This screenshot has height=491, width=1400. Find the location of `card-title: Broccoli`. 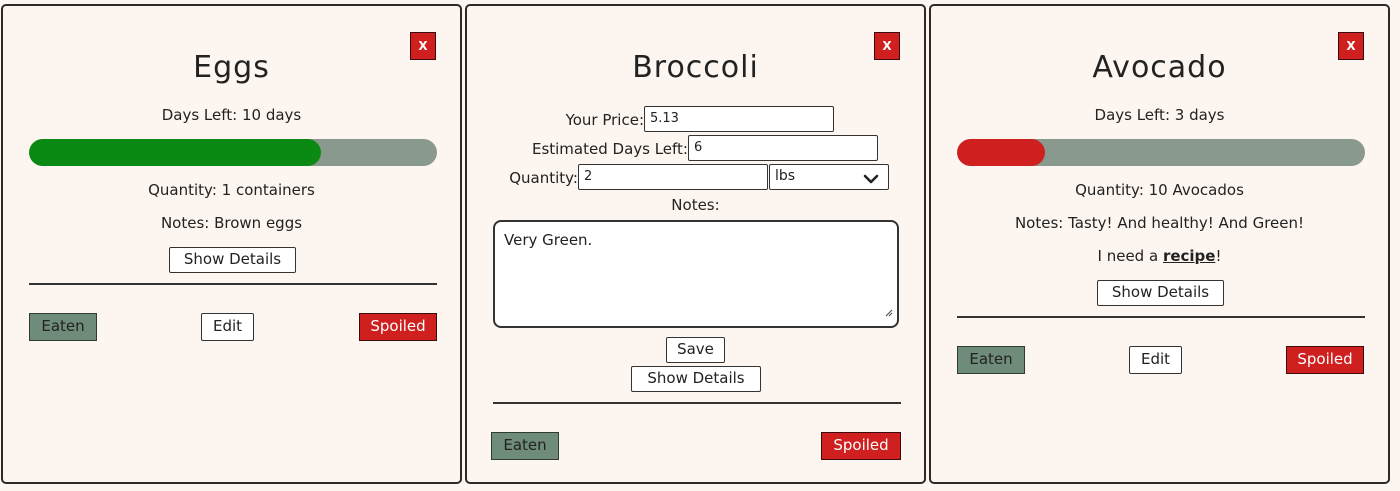

card-title: Broccoli is located at coordinates (695, 67).